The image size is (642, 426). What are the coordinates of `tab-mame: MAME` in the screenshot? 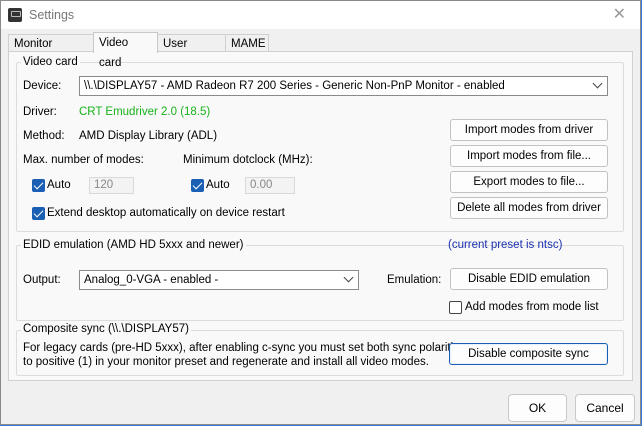 It's located at (247, 43).